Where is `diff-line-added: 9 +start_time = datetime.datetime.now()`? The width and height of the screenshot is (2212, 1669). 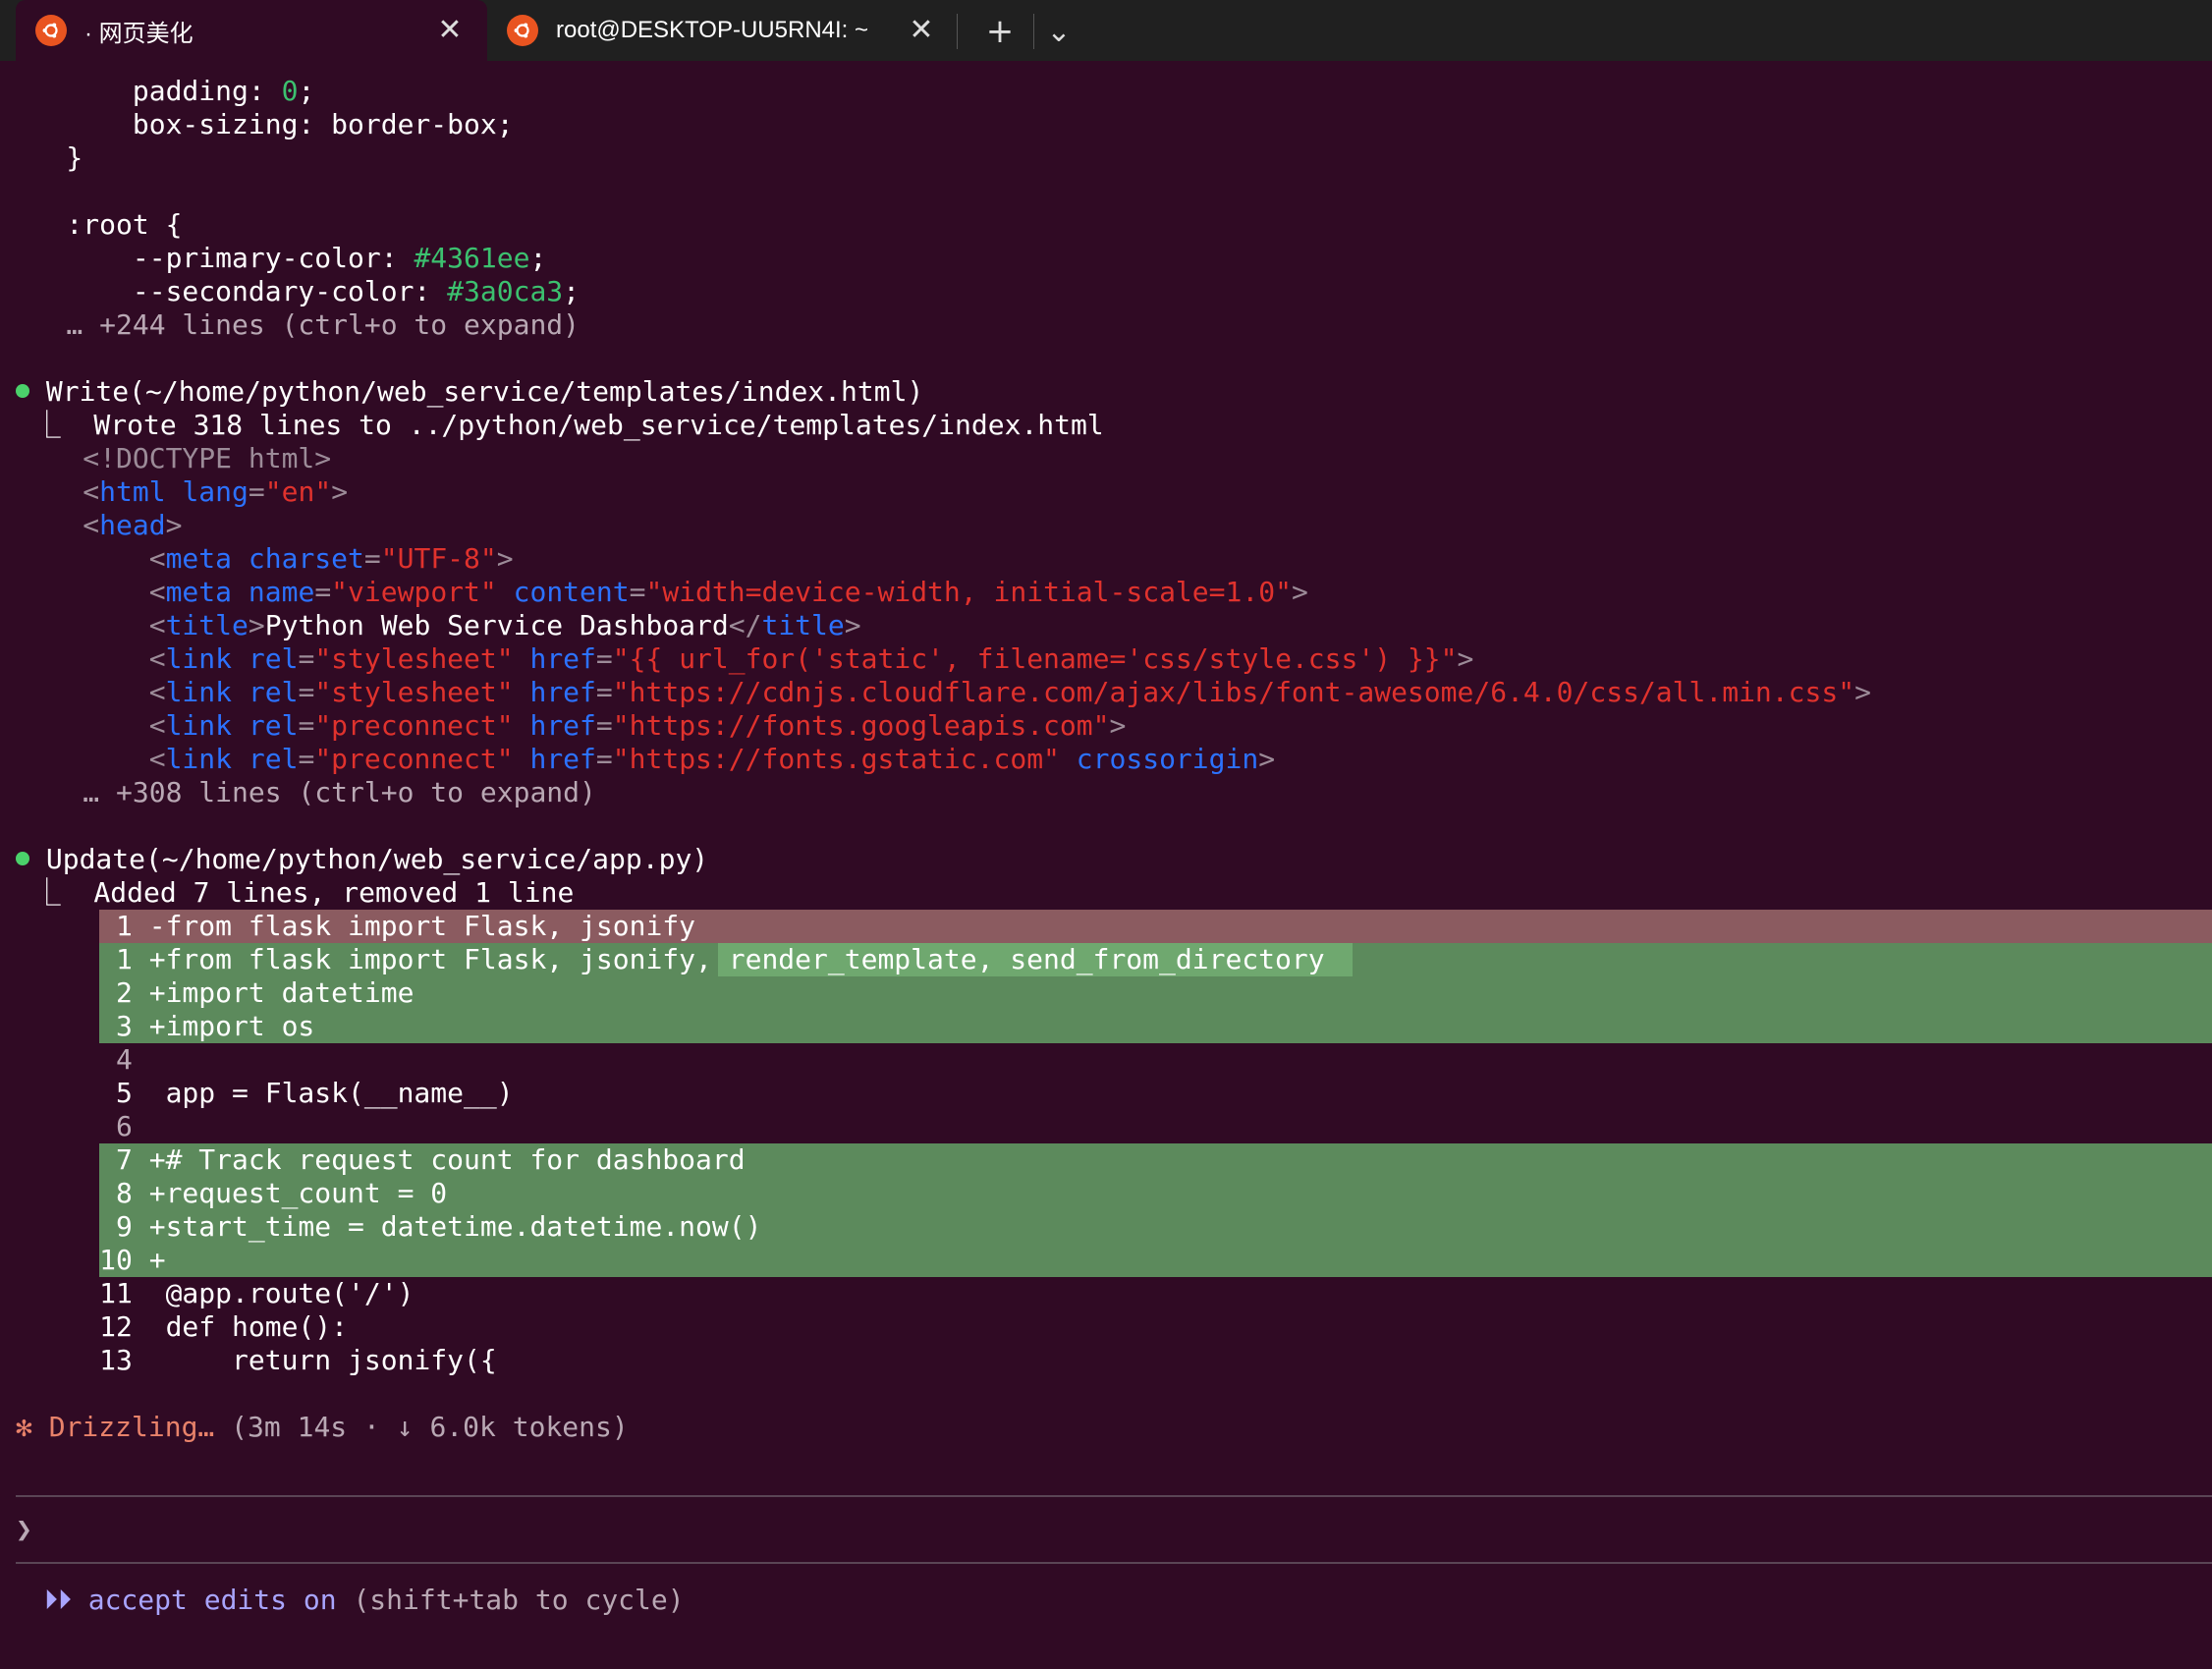 diff-line-added: 9 +start_time = datetime.datetime.now() is located at coordinates (381, 1226).